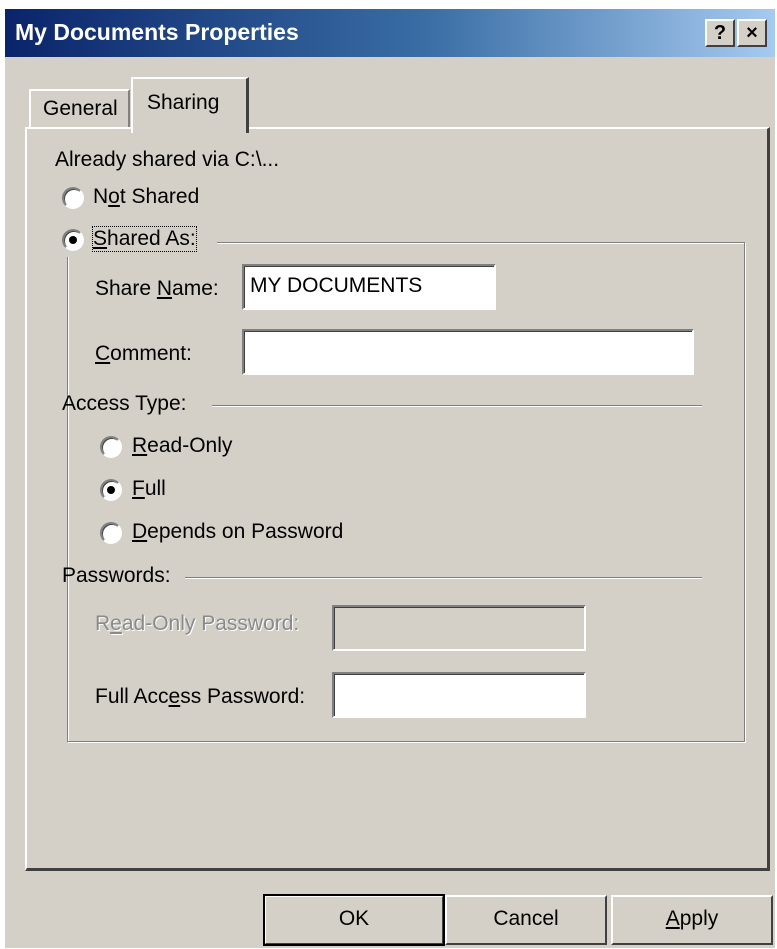 This screenshot has height=949, width=777. What do you see at coordinates (111, 490) in the screenshot?
I see `full-radio` at bounding box center [111, 490].